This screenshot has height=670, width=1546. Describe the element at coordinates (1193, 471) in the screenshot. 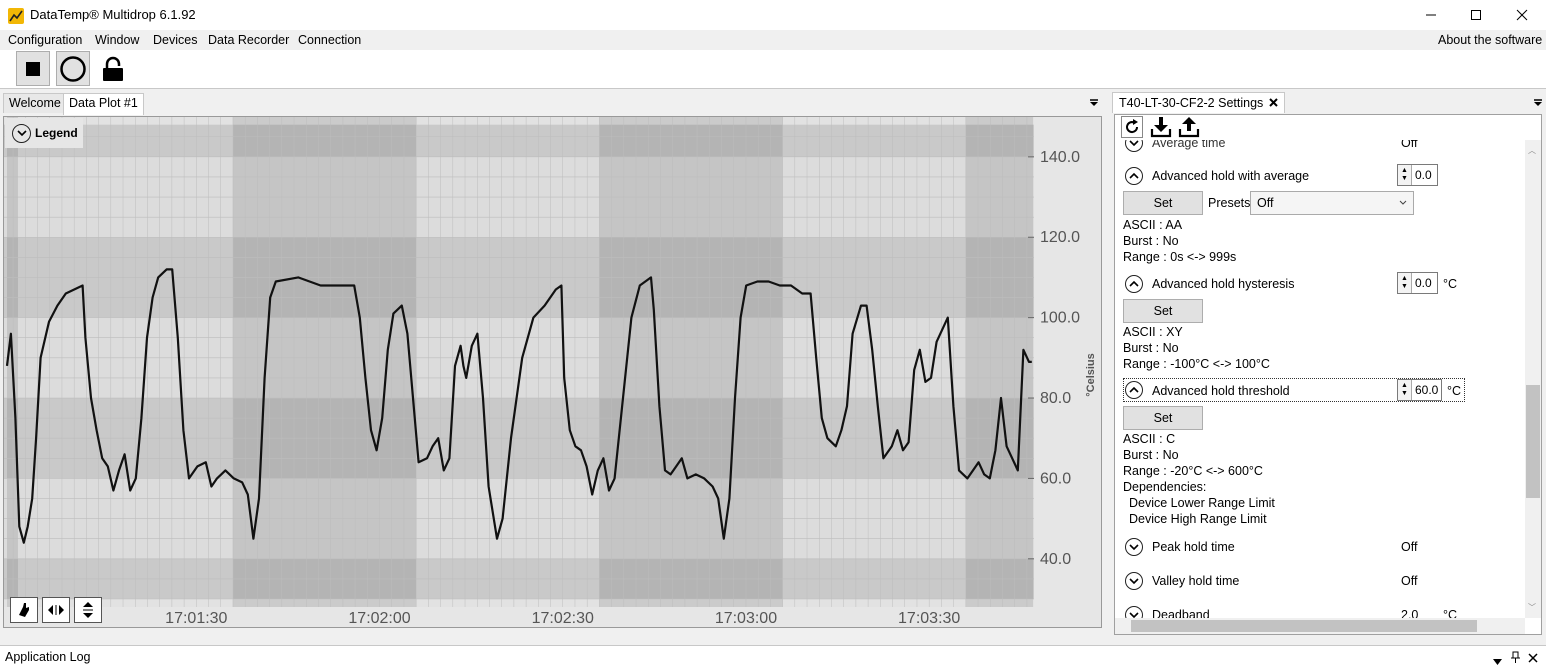

I see `adv-thr-range: Range : -20°C <-> 600°C` at that location.